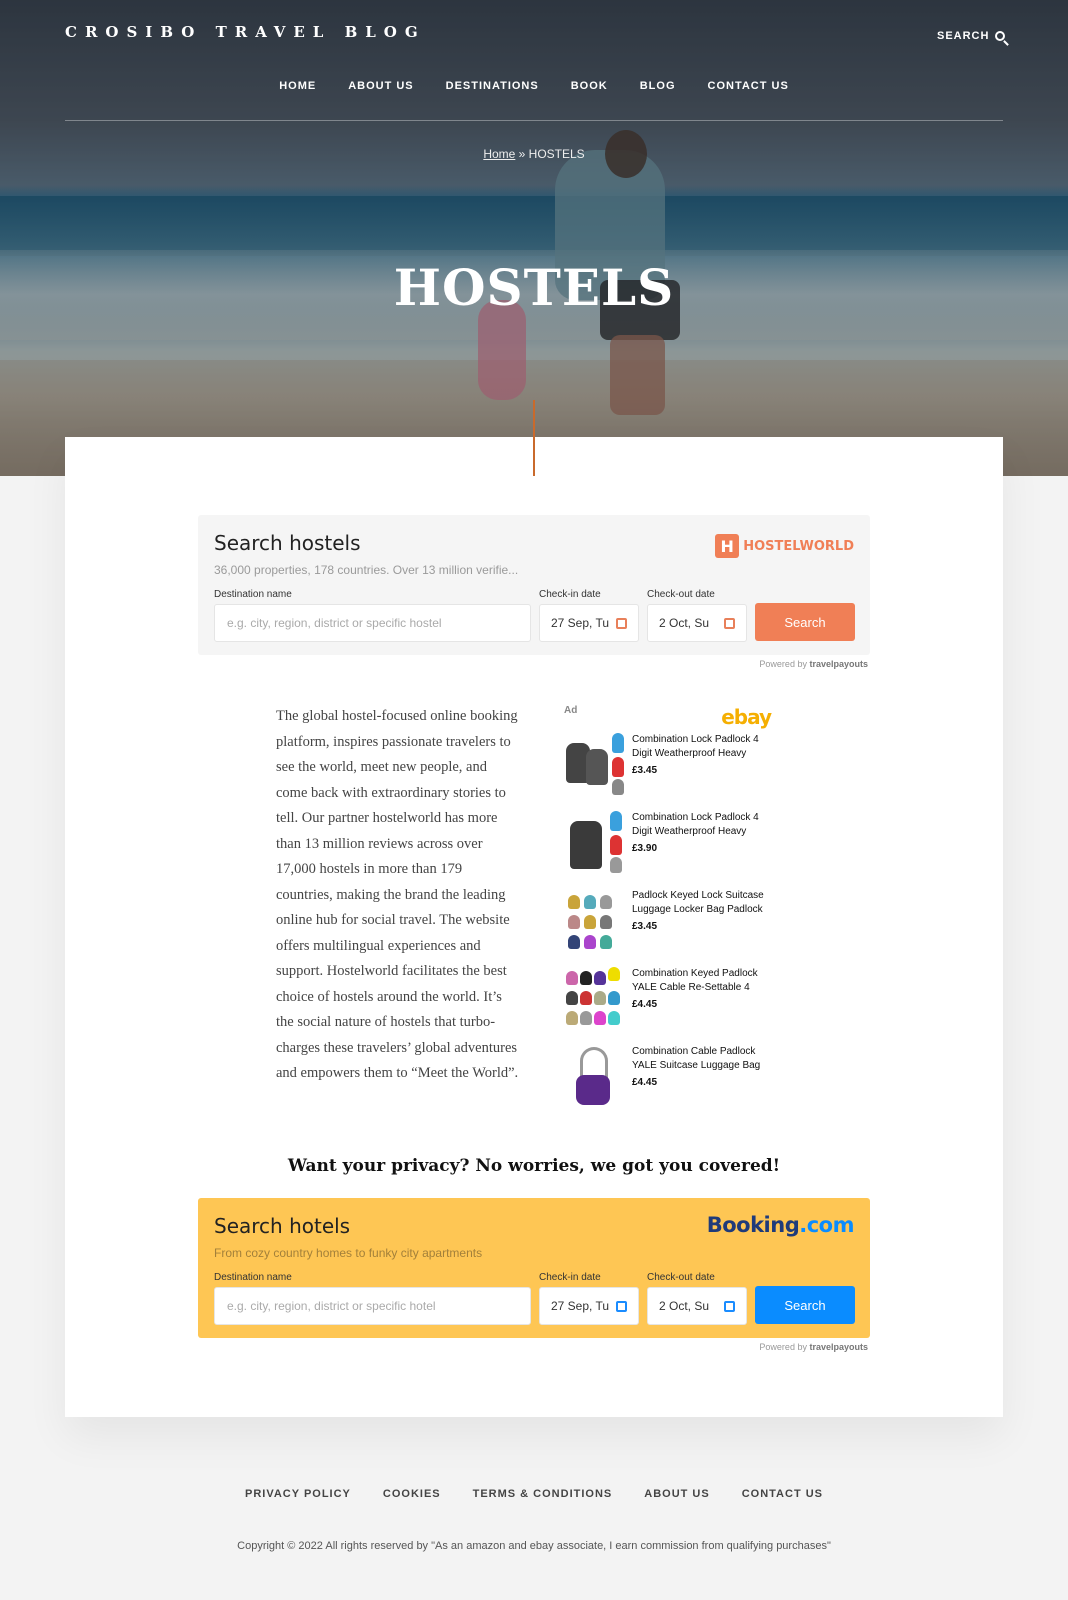 The height and width of the screenshot is (1600, 1068). I want to click on nav-divider, so click(534, 120).